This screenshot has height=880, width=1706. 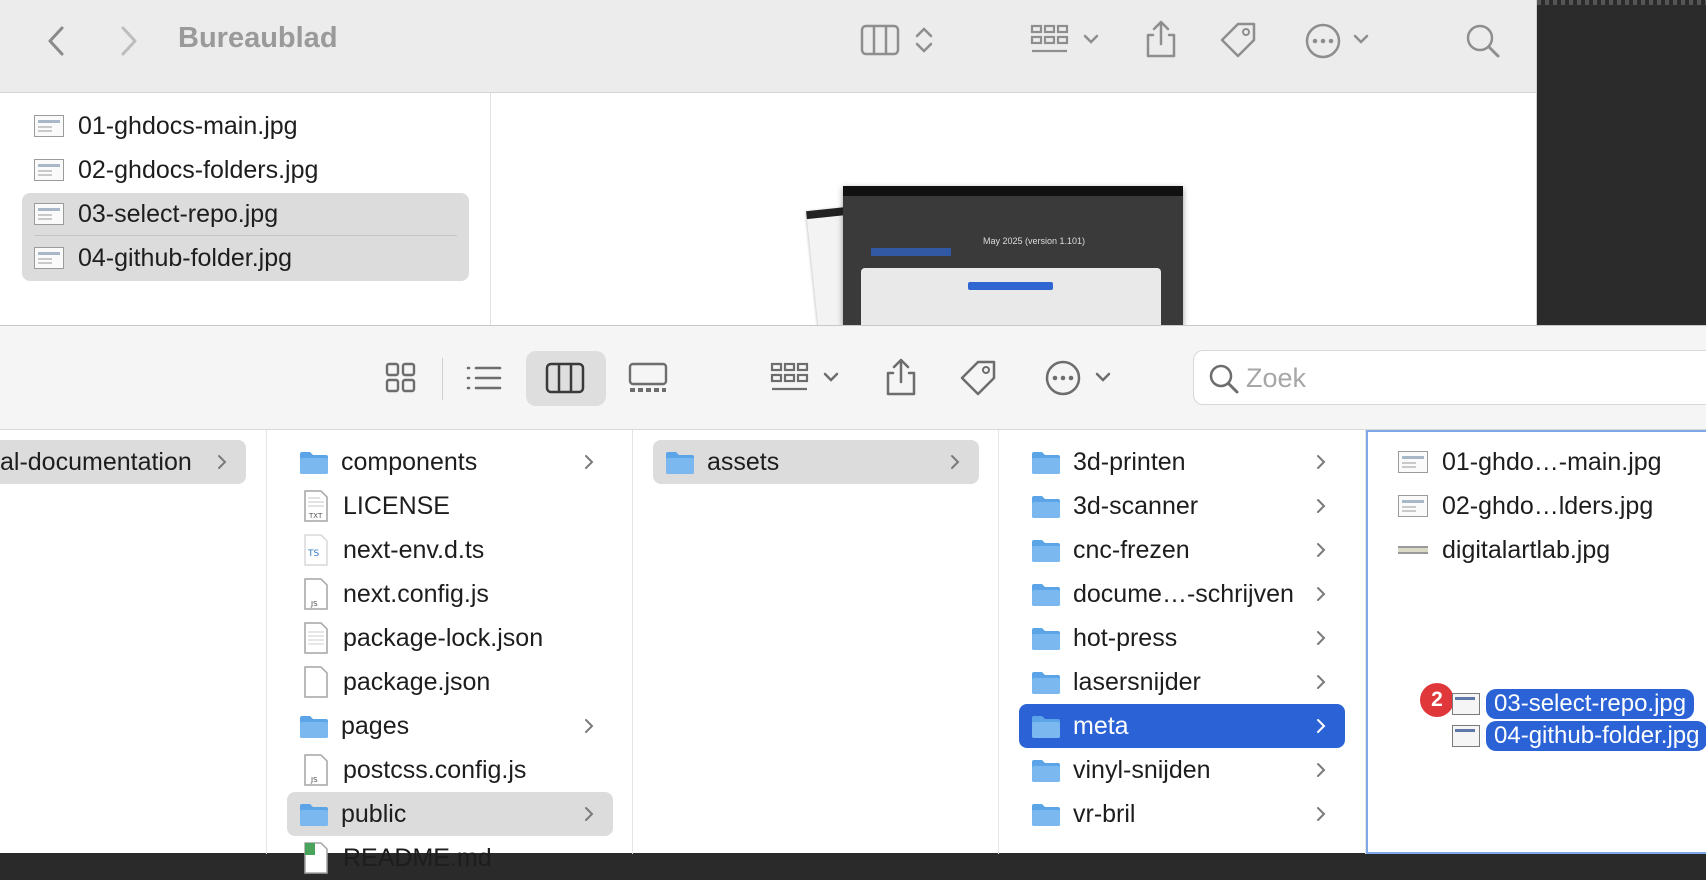 What do you see at coordinates (416, 593) in the screenshot?
I see `item-name: next.config.js` at bounding box center [416, 593].